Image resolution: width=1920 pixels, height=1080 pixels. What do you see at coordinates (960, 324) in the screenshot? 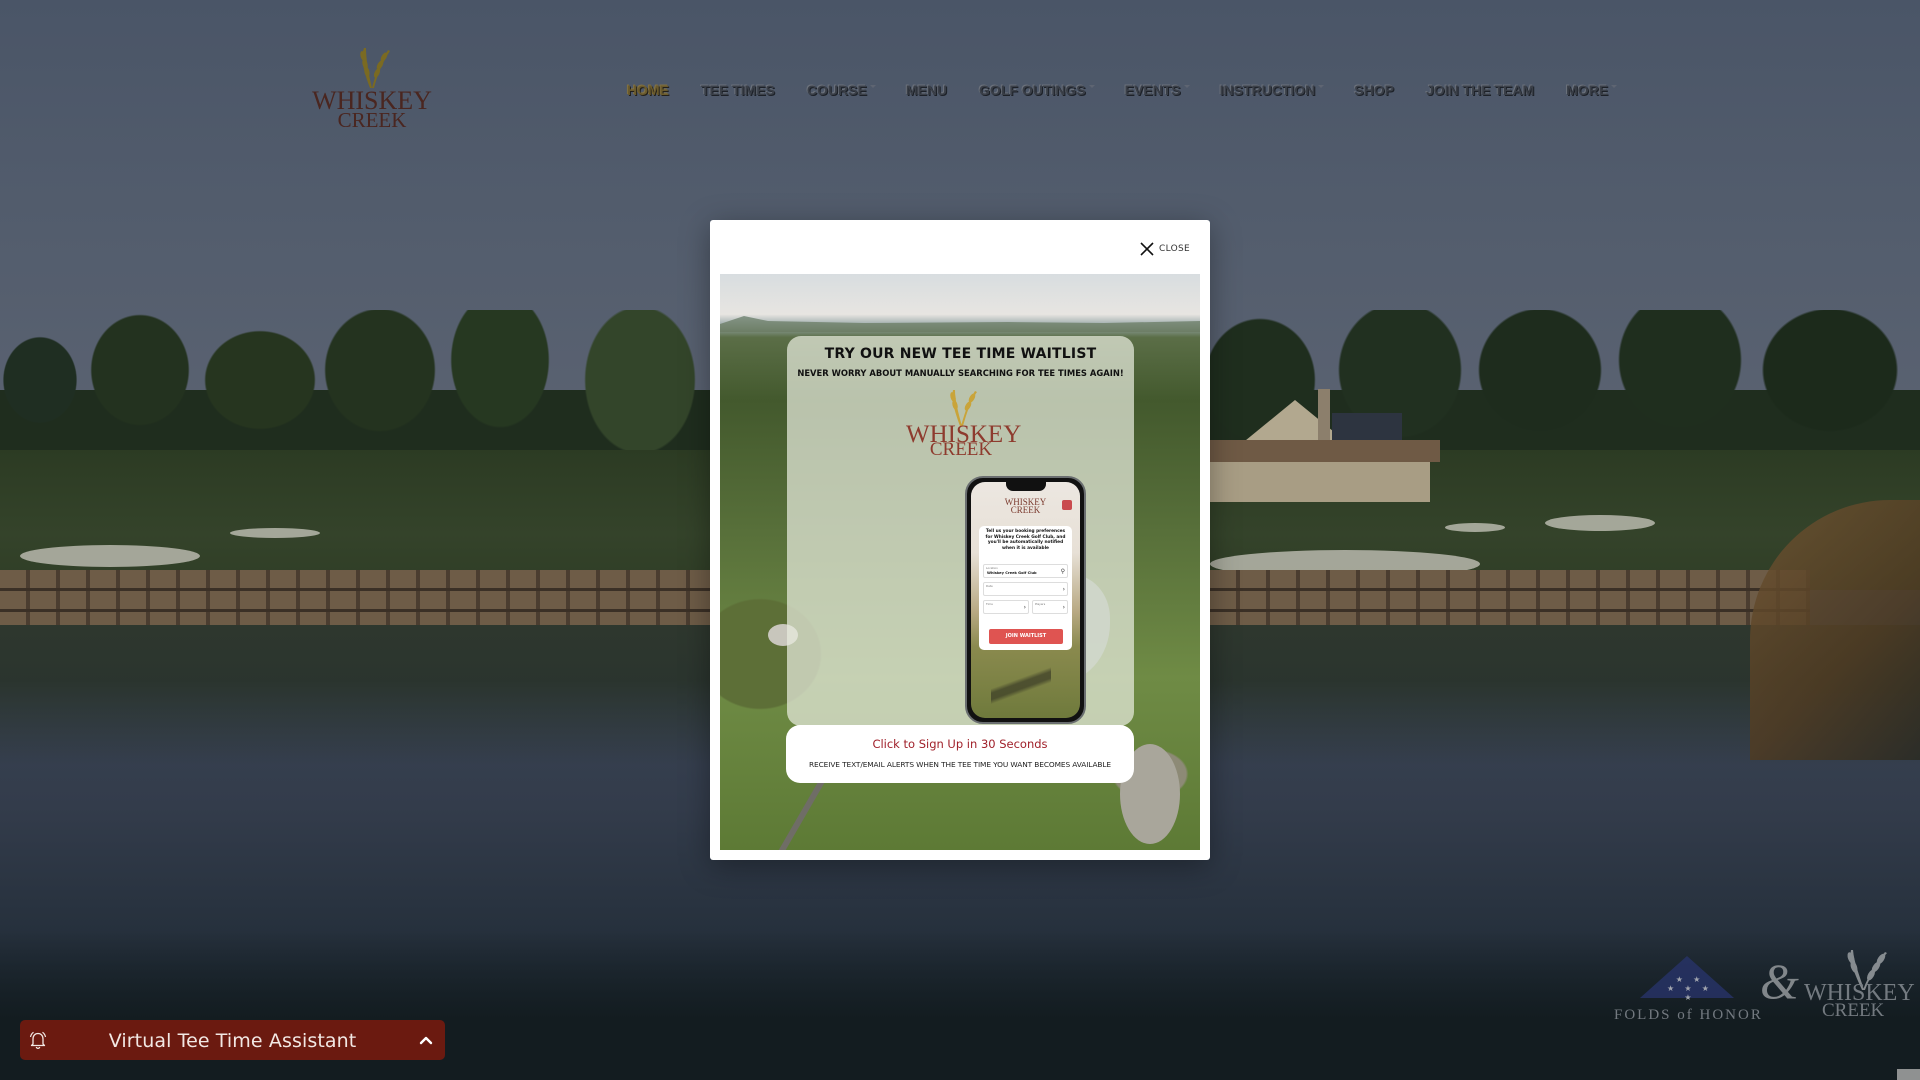
I see `distant-hills` at bounding box center [960, 324].